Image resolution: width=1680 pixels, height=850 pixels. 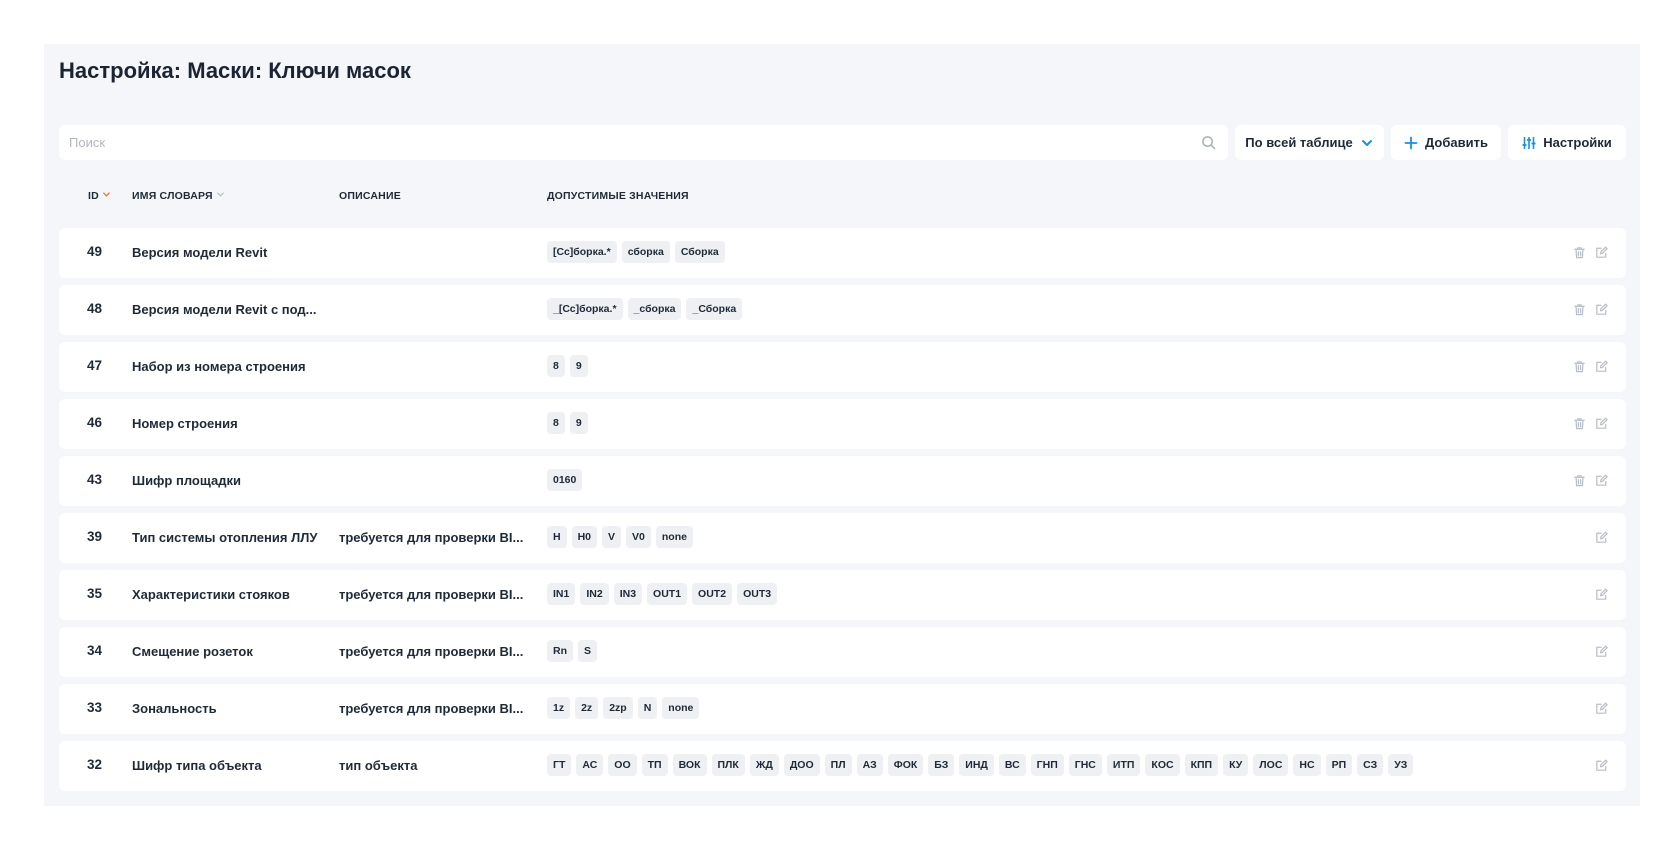 What do you see at coordinates (95, 251) in the screenshot?
I see `row-id: 49` at bounding box center [95, 251].